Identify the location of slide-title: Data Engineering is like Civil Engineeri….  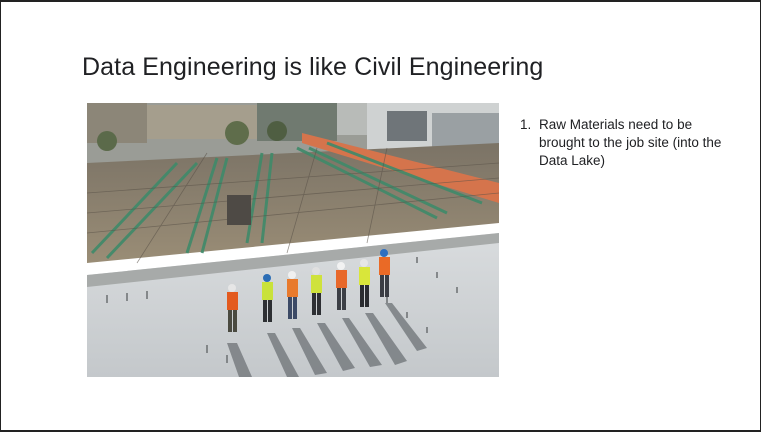
(313, 67).